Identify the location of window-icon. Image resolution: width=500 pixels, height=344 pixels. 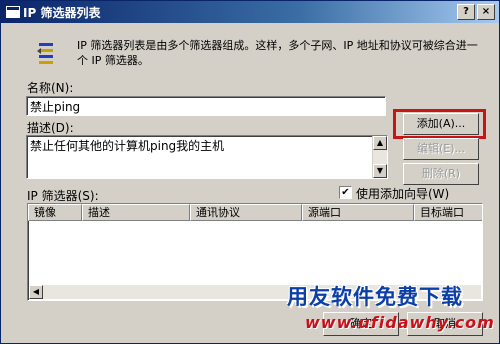
(13, 12).